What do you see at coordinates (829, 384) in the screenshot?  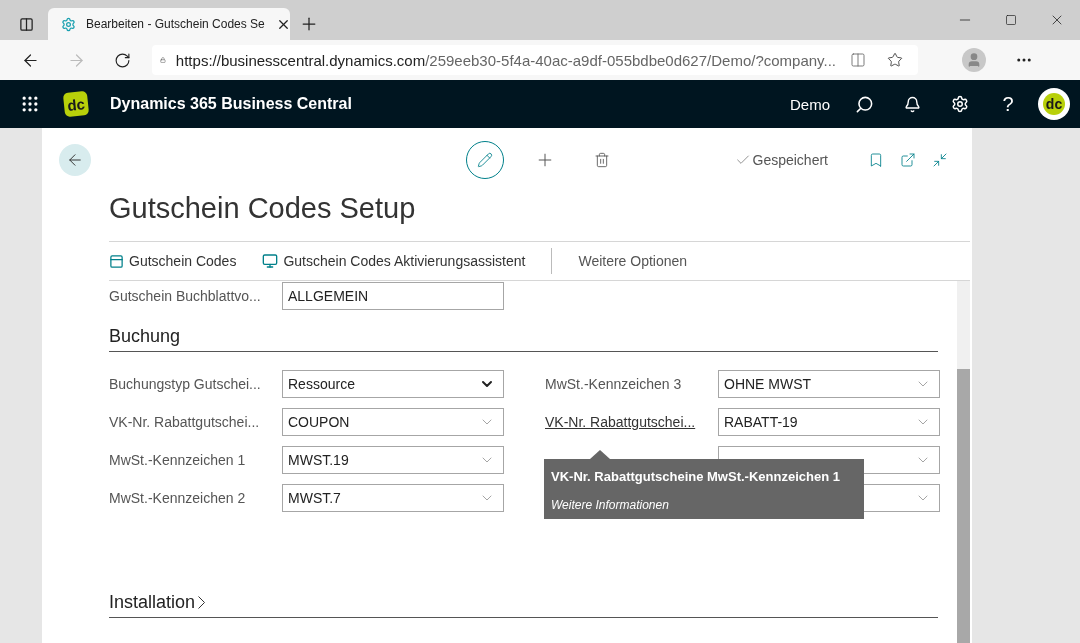 I see `lookup-field: OHNE MWST` at bounding box center [829, 384].